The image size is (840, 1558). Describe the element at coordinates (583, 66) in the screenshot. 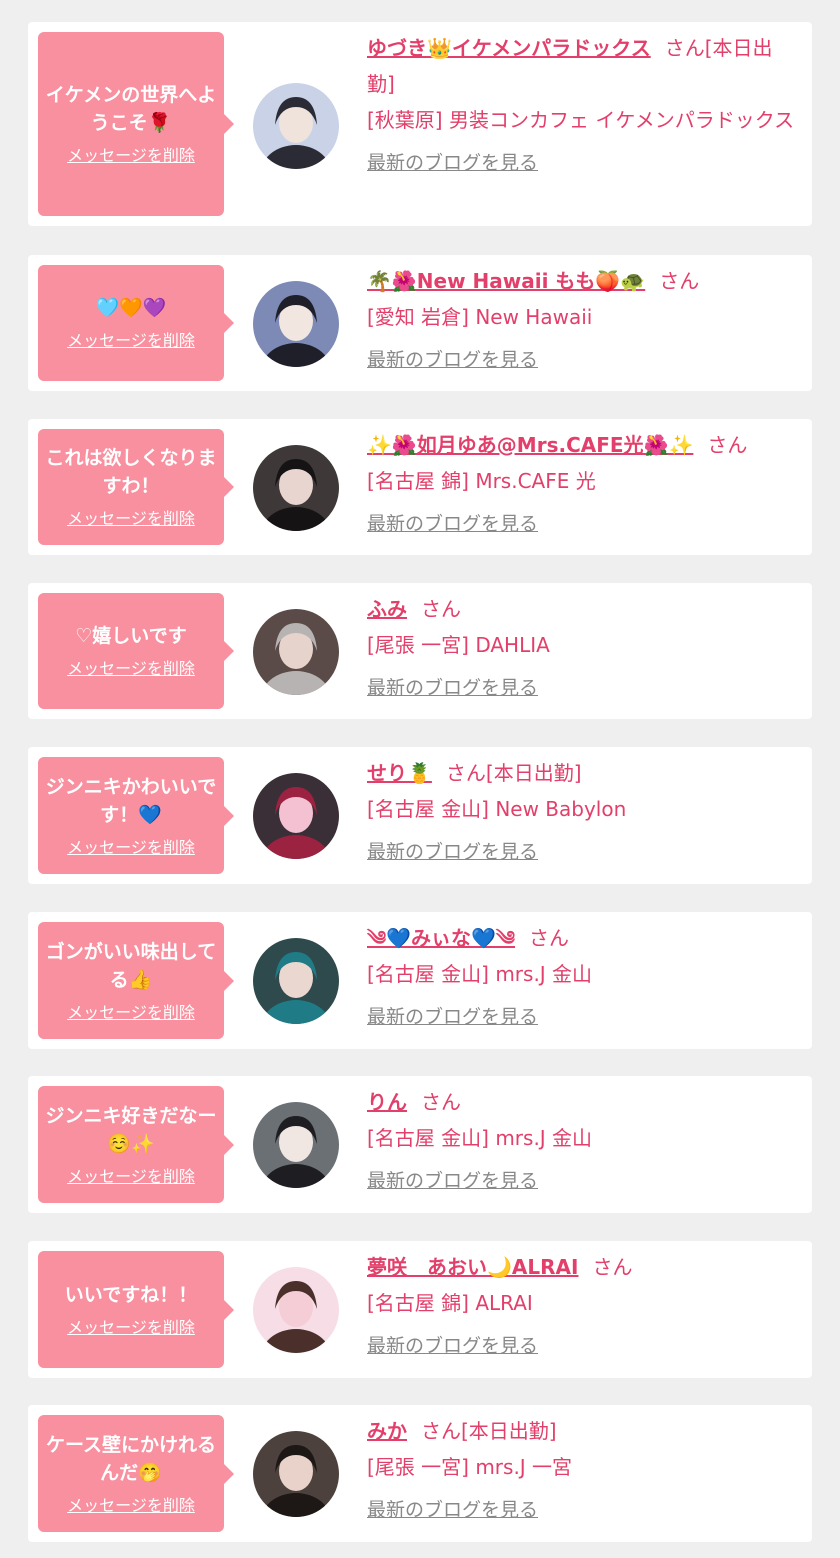

I see `name-line: ゆづき👑イケメンパラドックス さん[本日出勤]` at that location.